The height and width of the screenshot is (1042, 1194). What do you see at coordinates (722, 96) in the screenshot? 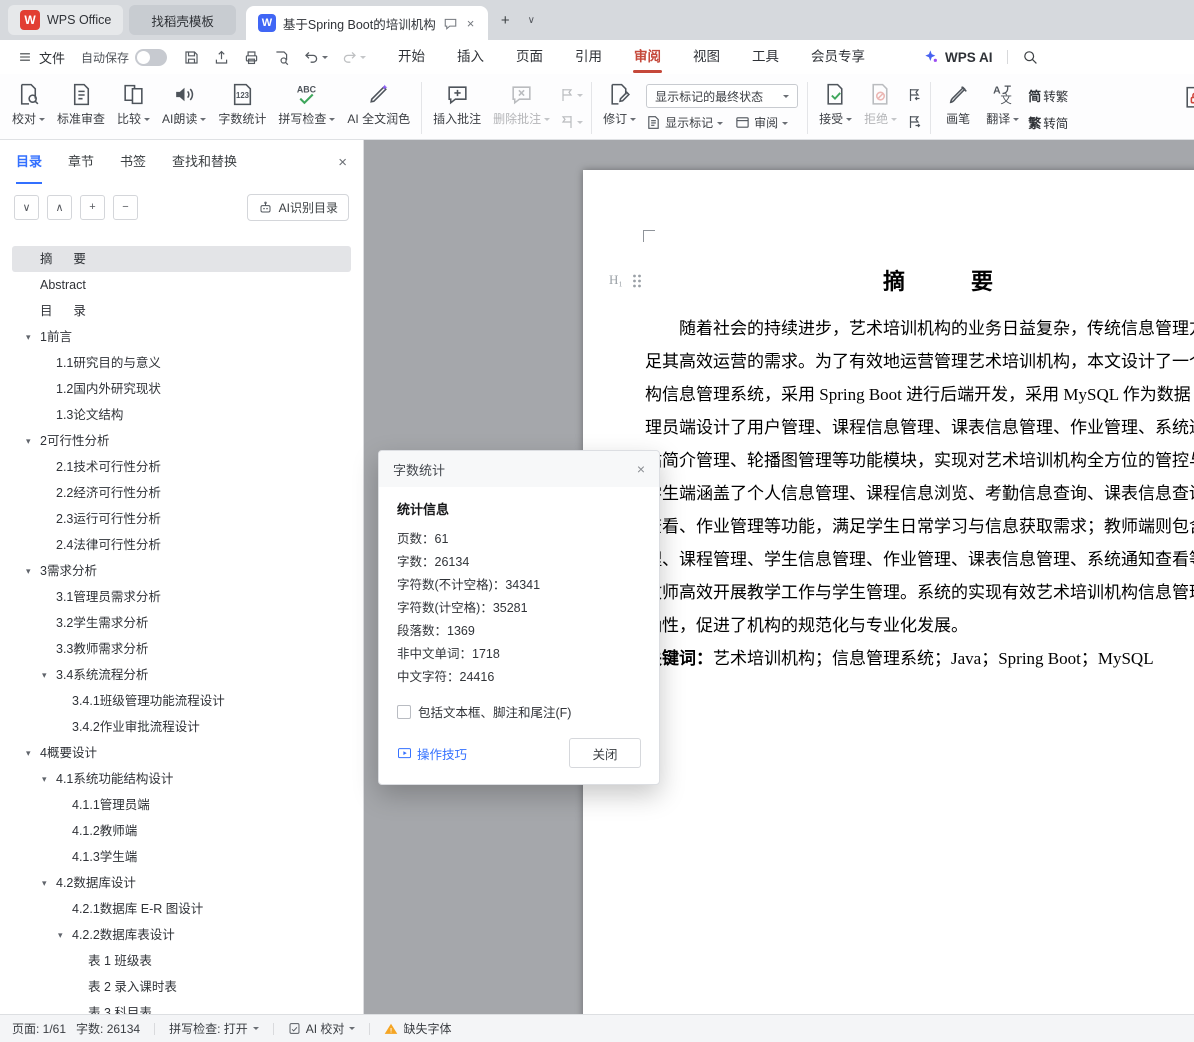
I see `markup-state-select: 显示标记的最终状态` at bounding box center [722, 96].